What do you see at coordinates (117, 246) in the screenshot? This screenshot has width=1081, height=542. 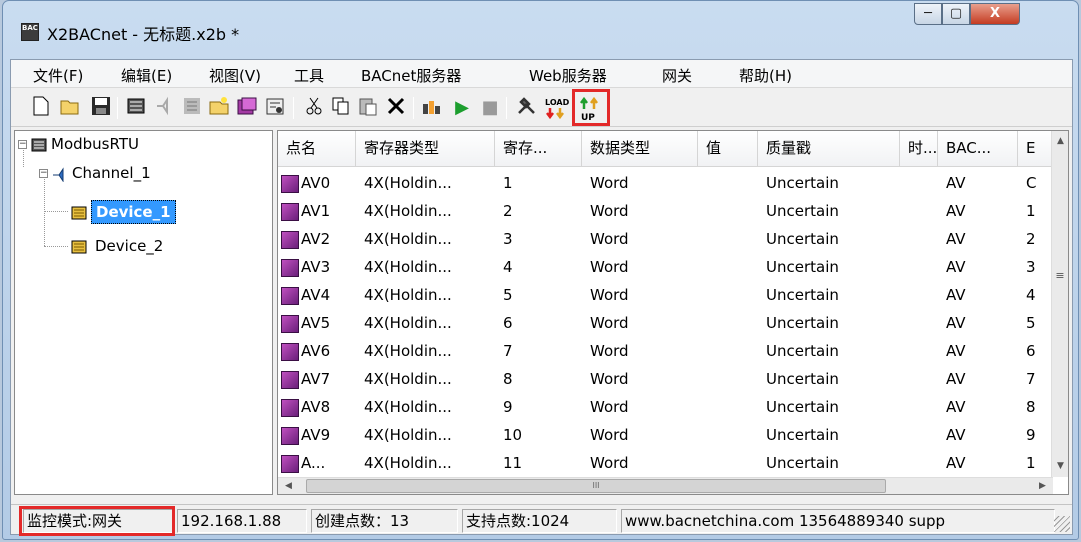 I see `tree-node-device-2: Device_2` at bounding box center [117, 246].